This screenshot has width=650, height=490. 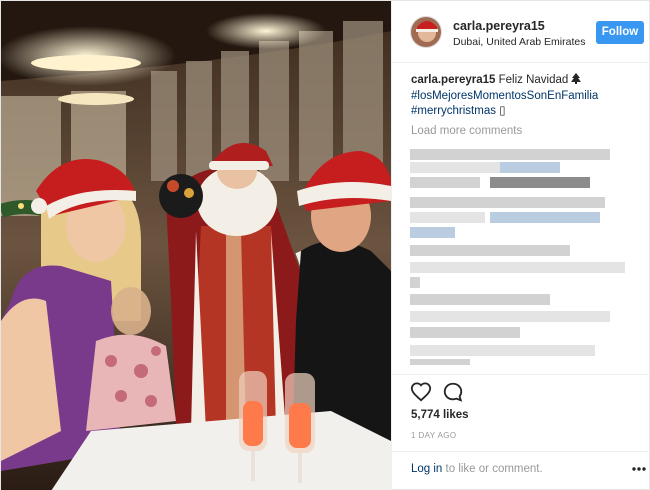 I want to click on caption-text: Feliz Navidad, so click(x=533, y=80).